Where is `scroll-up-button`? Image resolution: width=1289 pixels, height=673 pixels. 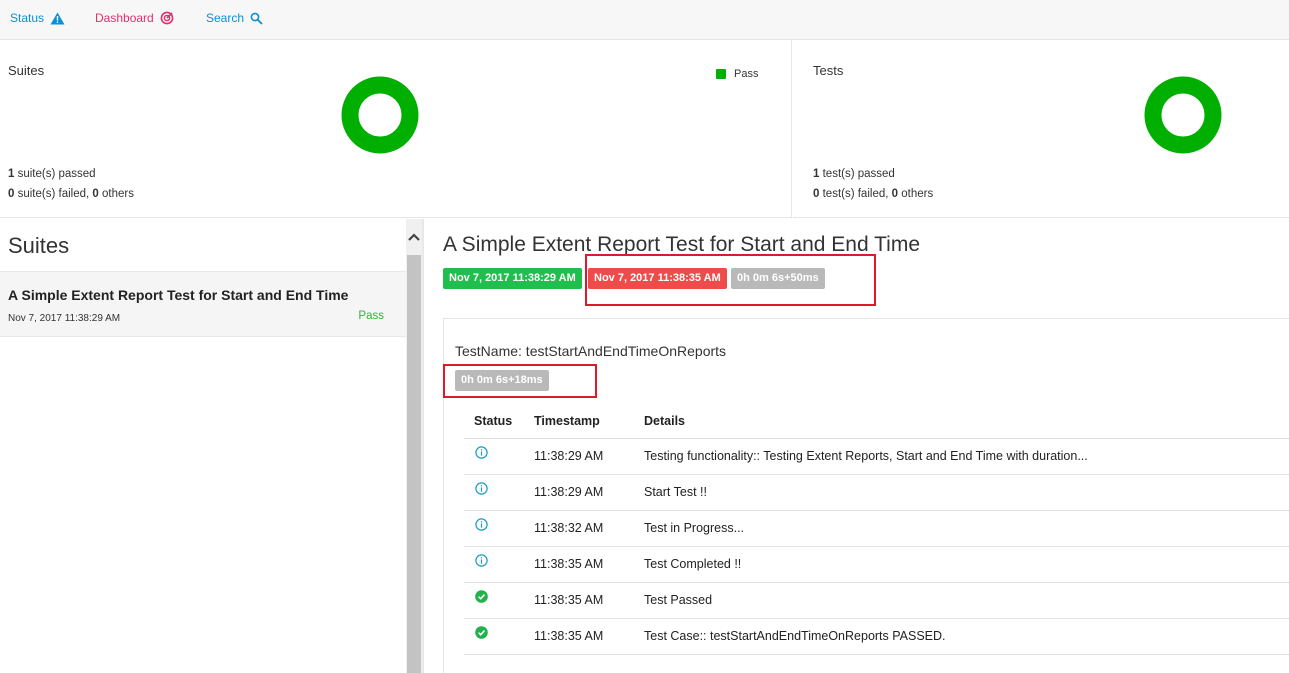
scroll-up-button is located at coordinates (414, 237).